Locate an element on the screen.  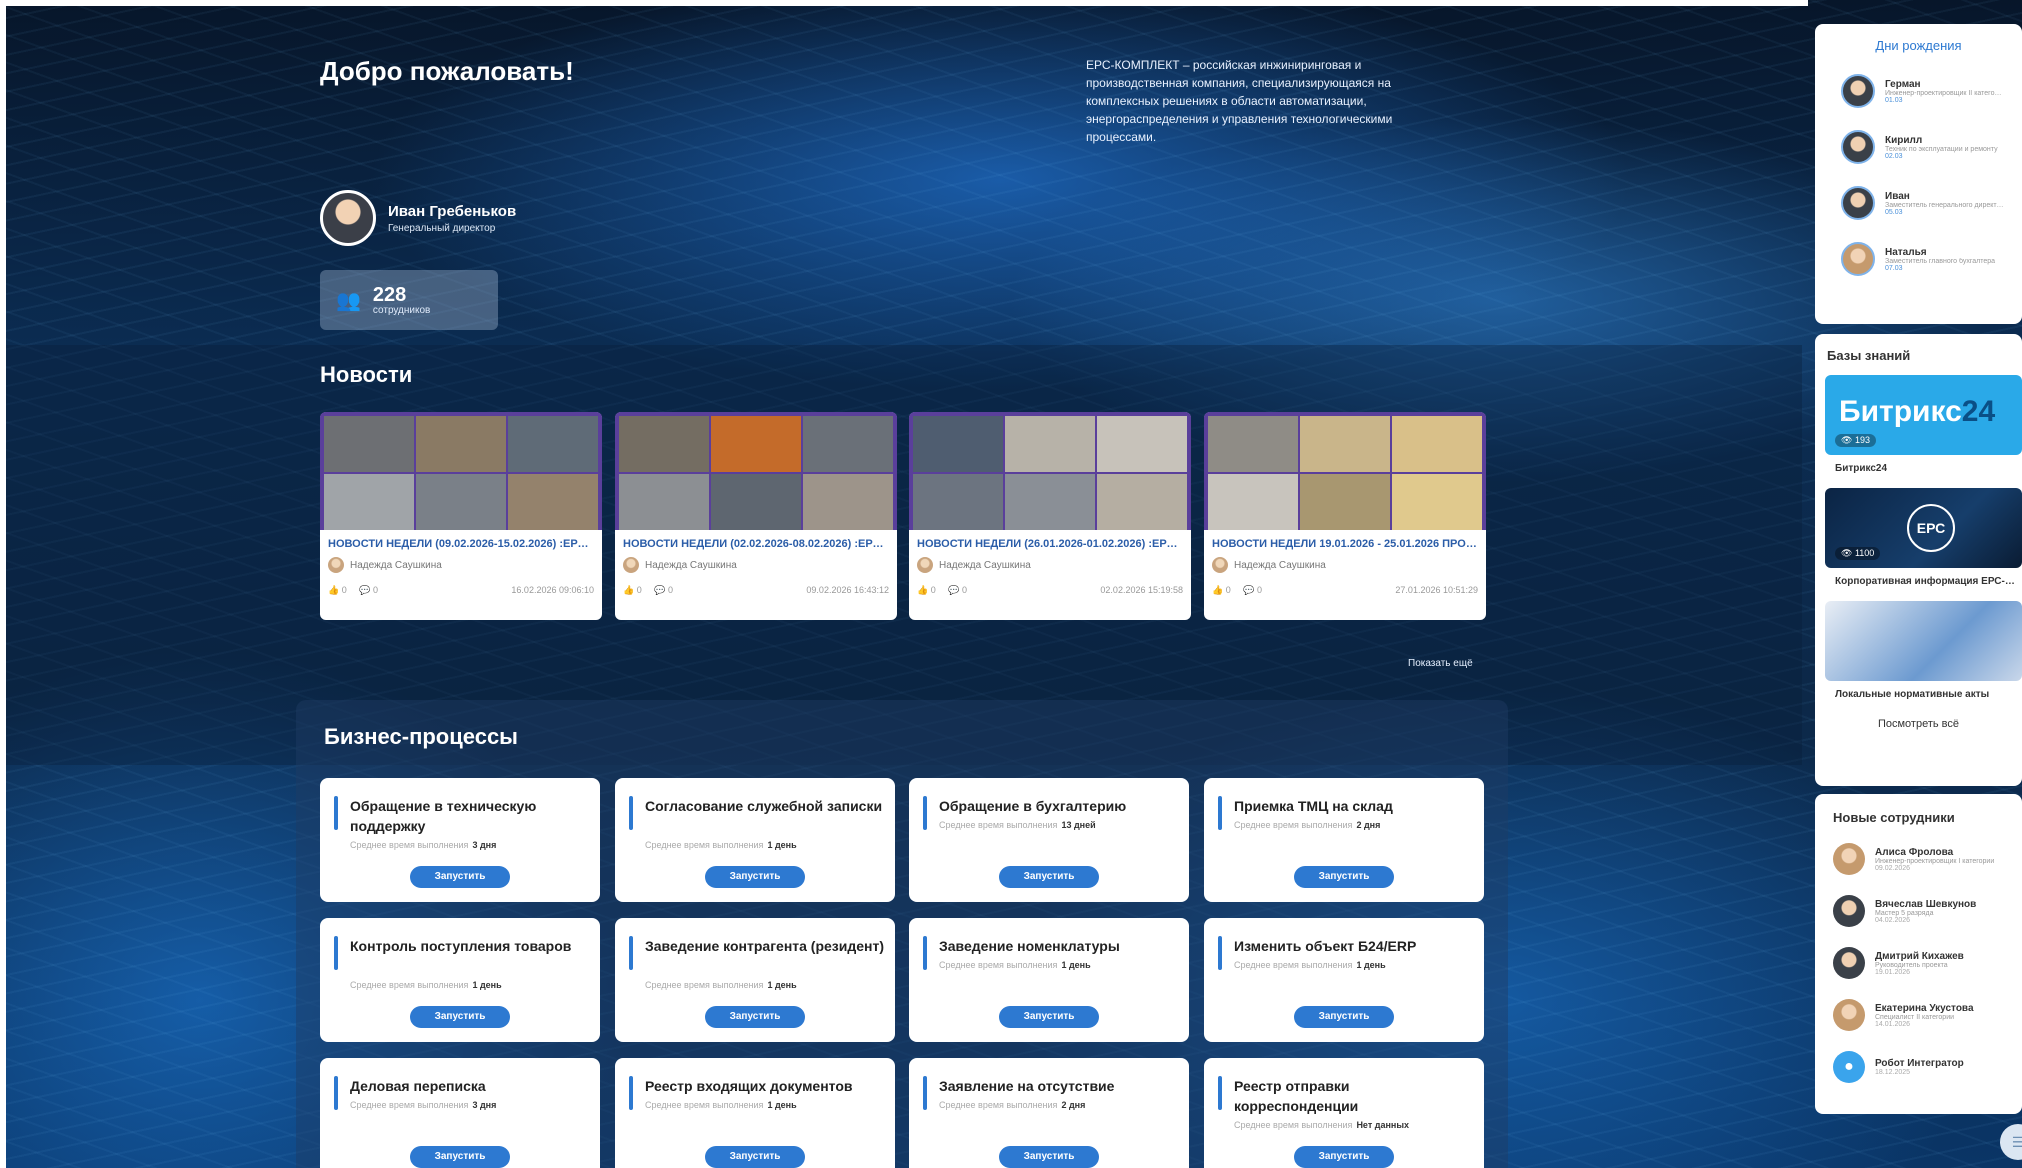
director-profile: Иван Гребеньков Генеральный директор is located at coordinates (418, 218).